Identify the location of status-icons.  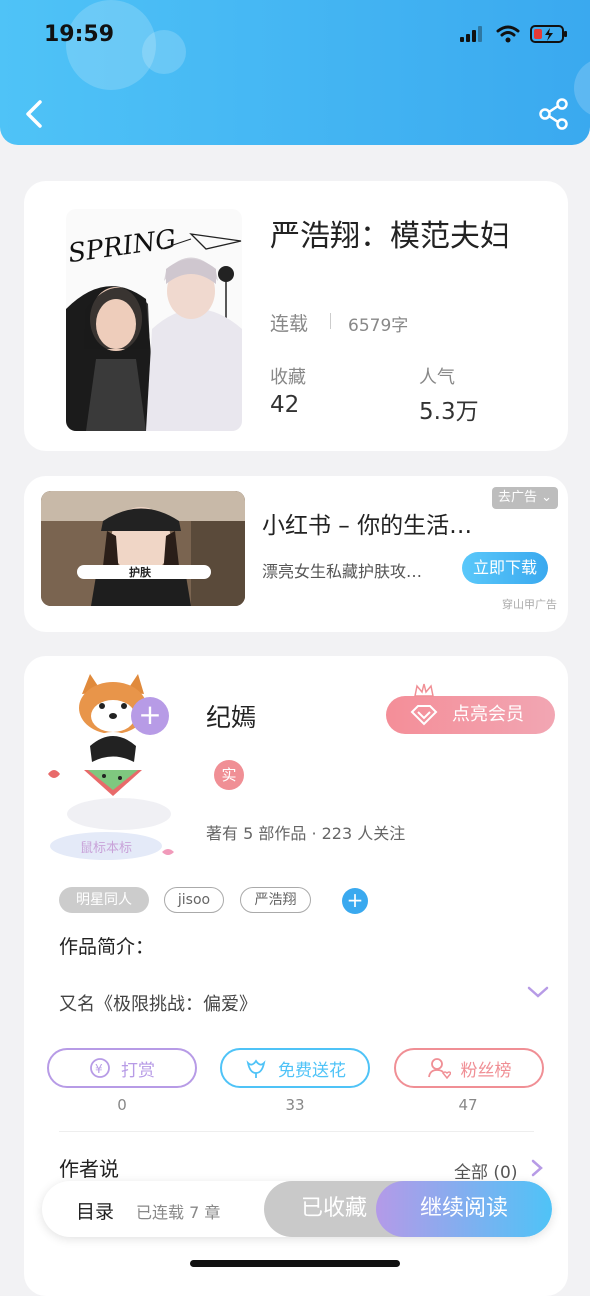
(514, 34).